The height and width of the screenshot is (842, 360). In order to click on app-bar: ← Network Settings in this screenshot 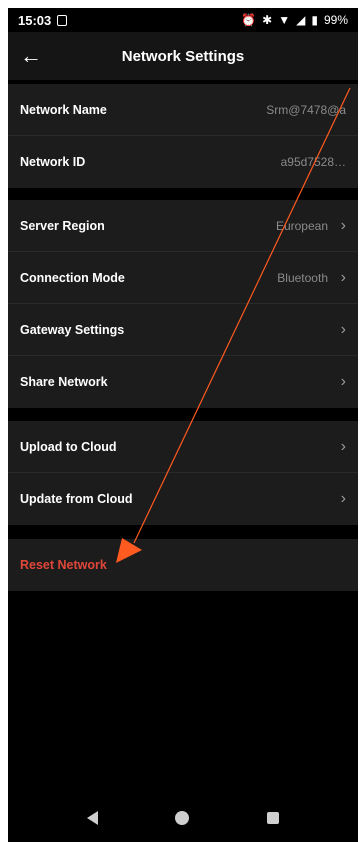, I will do `click(183, 56)`.